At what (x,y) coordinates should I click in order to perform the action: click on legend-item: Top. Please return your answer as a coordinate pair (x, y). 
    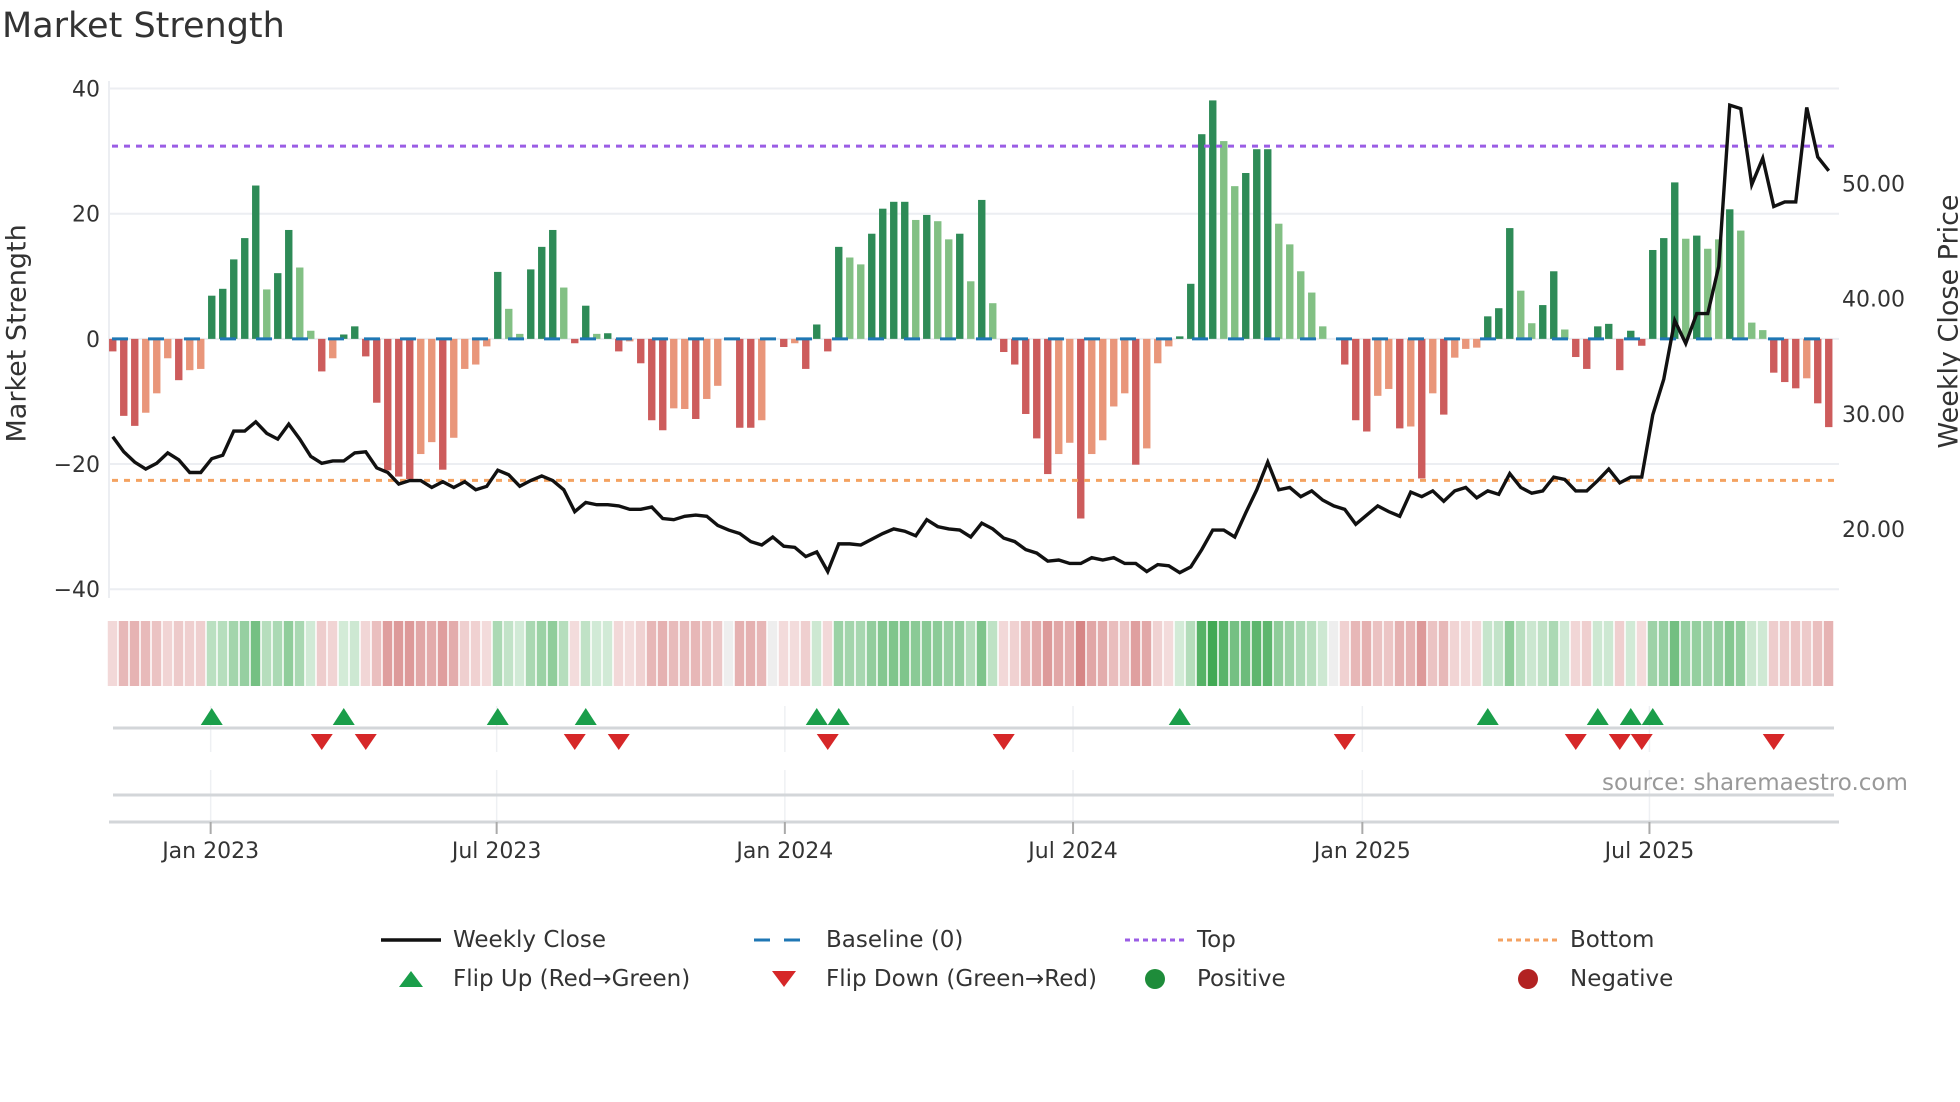
    Looking at the image, I should click on (1180, 940).